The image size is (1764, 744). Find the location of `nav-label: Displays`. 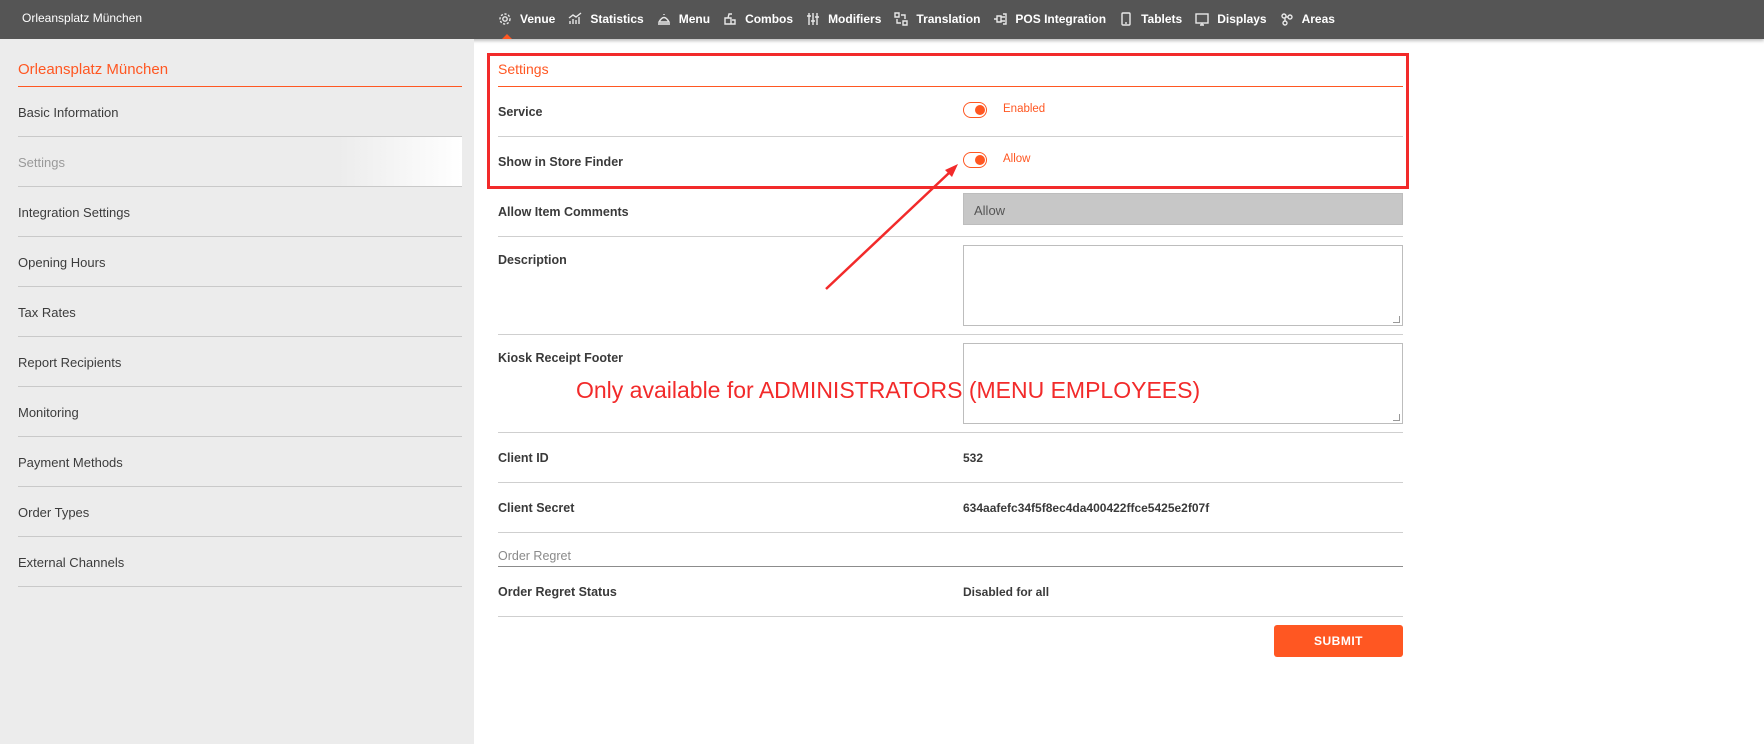

nav-label: Displays is located at coordinates (1242, 18).